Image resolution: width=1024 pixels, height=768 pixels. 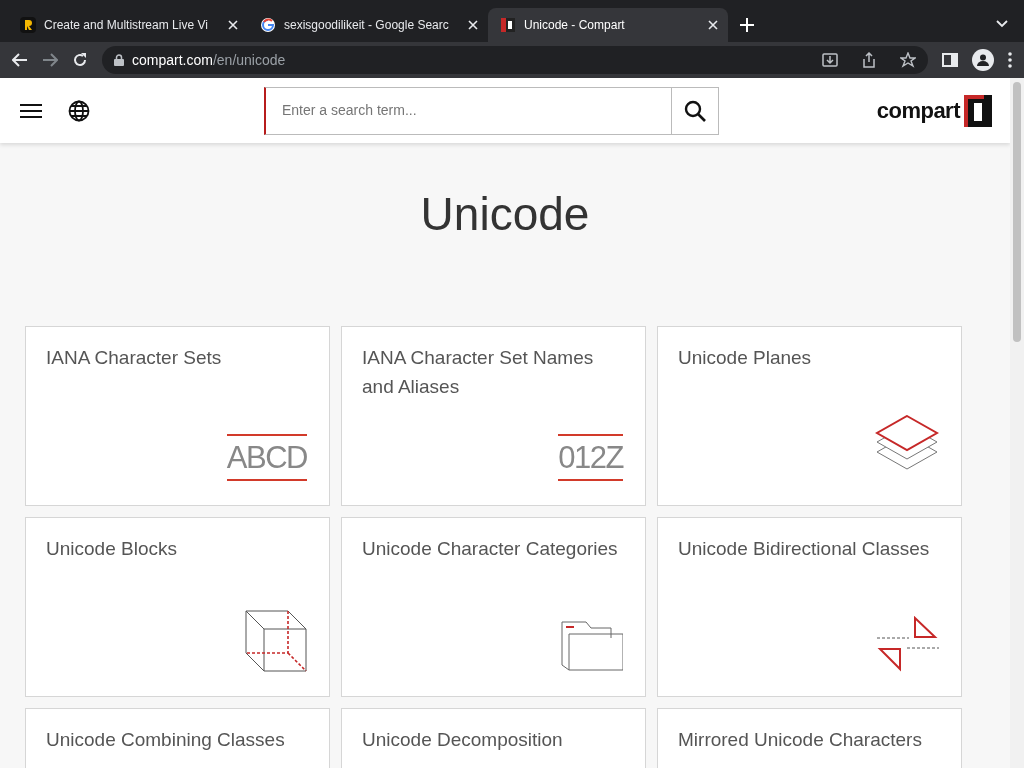 I want to click on card-title: Unicode Character Categories, so click(x=493, y=549).